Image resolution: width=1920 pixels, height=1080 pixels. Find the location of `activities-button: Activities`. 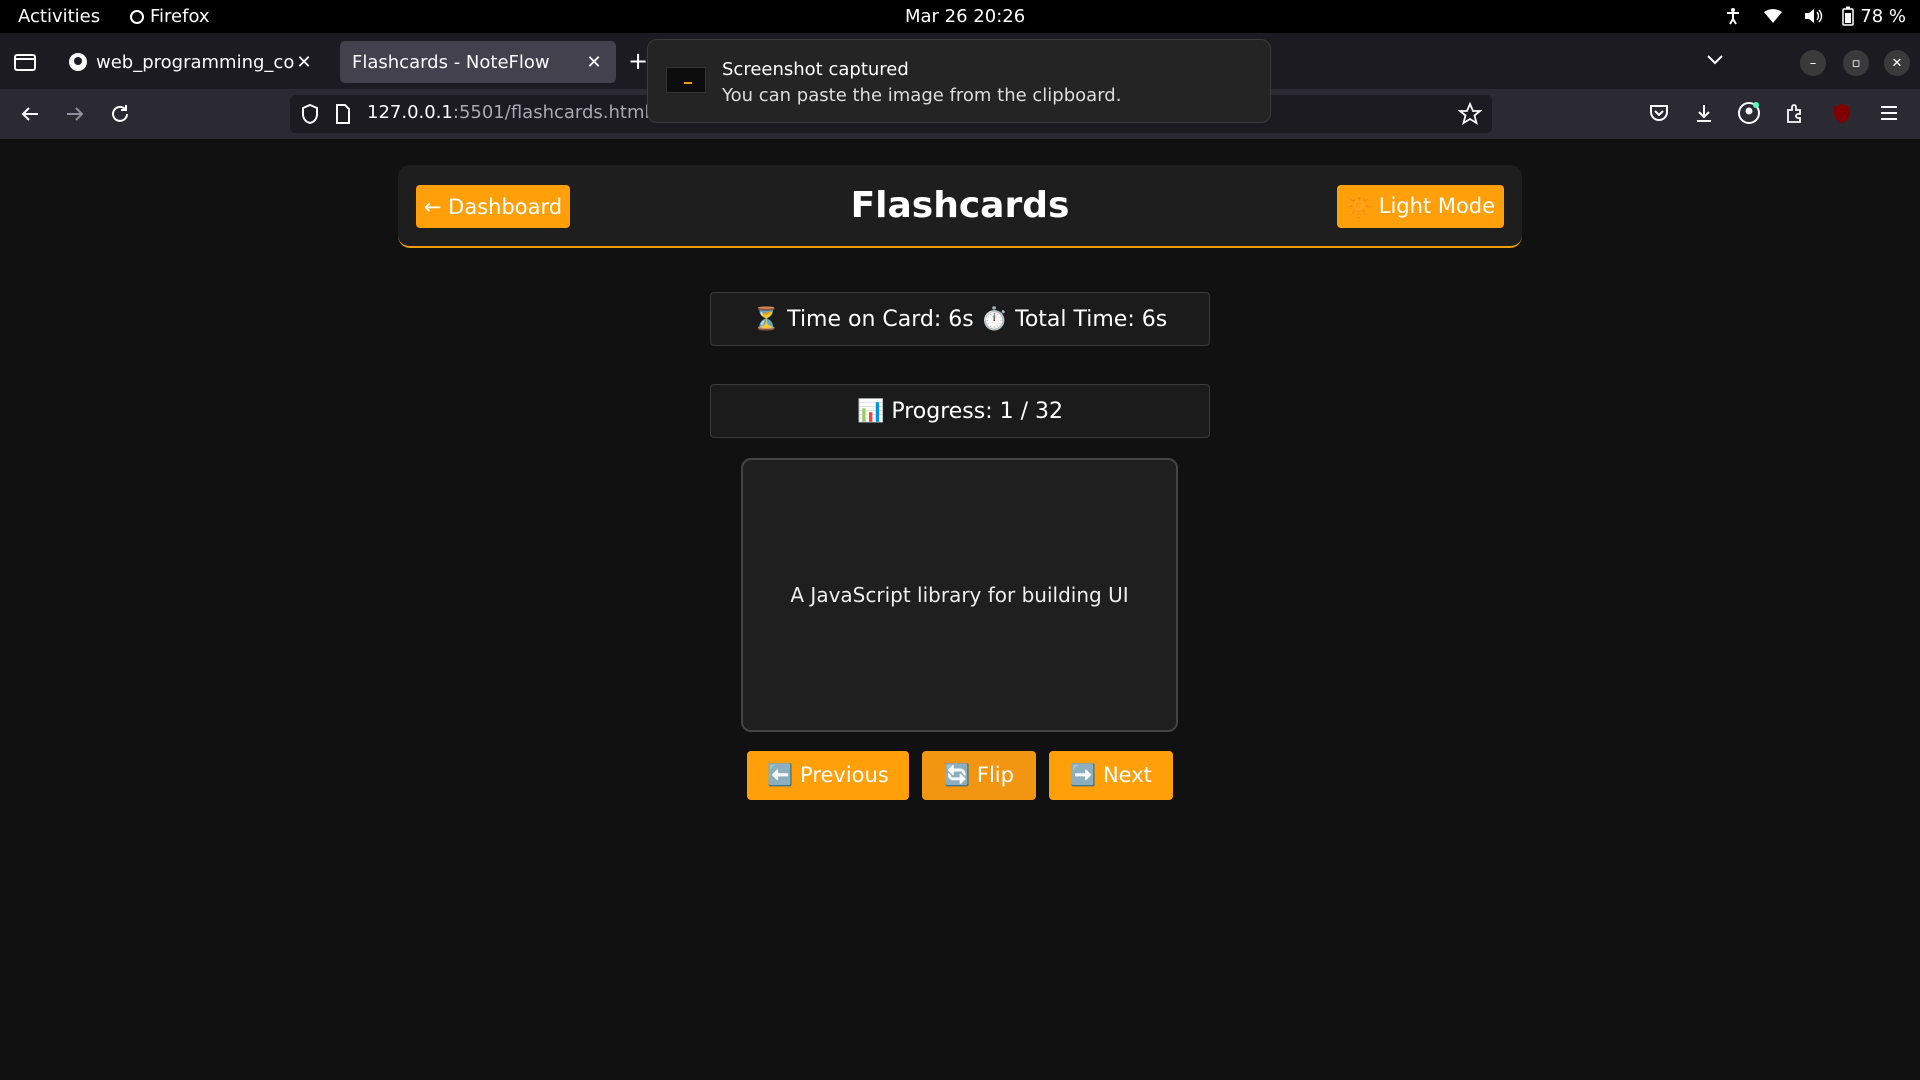

activities-button: Activities is located at coordinates (59, 16).